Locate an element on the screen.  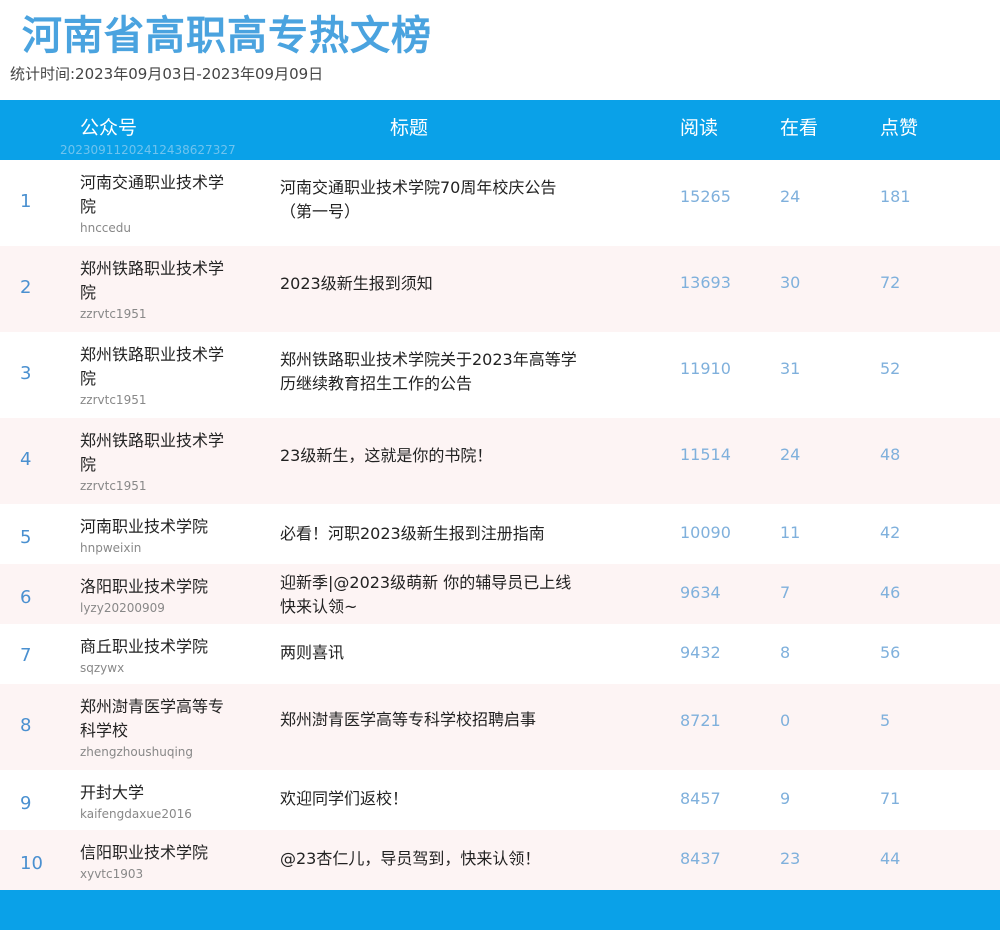
account-cell: 河南职业技术学院 hnpweixin is located at coordinates (155, 535).